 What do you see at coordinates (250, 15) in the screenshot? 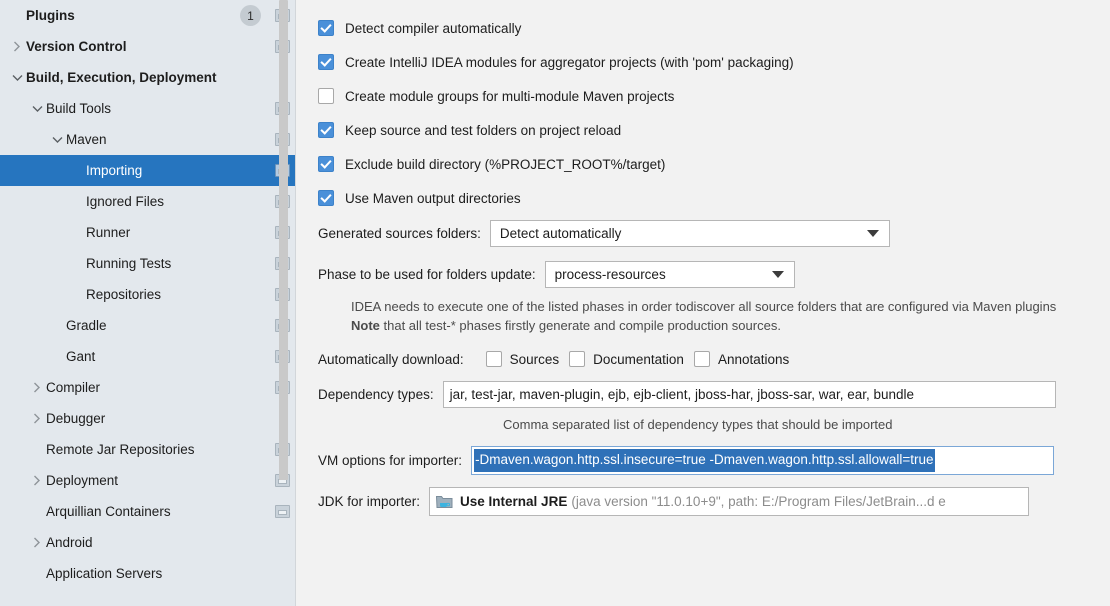
I see `plugins-update-badge: 1` at bounding box center [250, 15].